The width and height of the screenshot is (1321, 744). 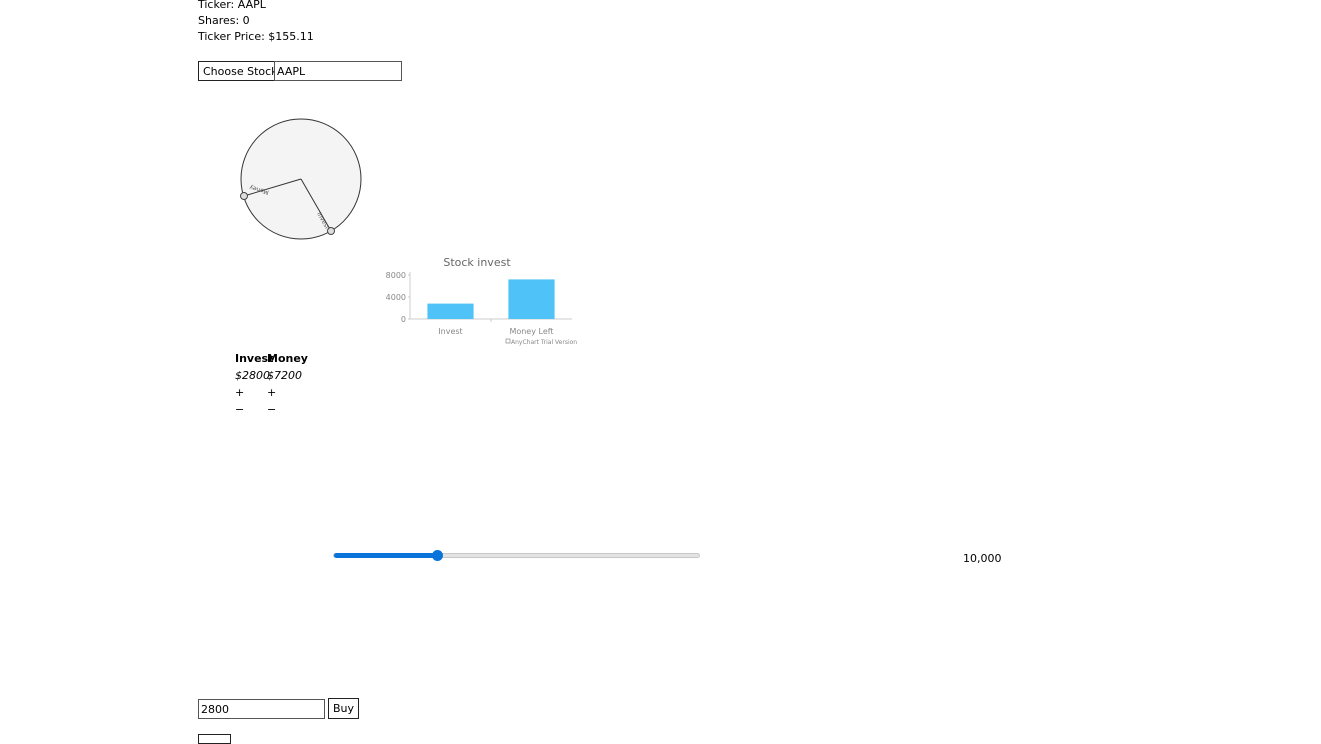 I want to click on ticker-price-label: Ticker Price: $155.11, so click(x=256, y=36).